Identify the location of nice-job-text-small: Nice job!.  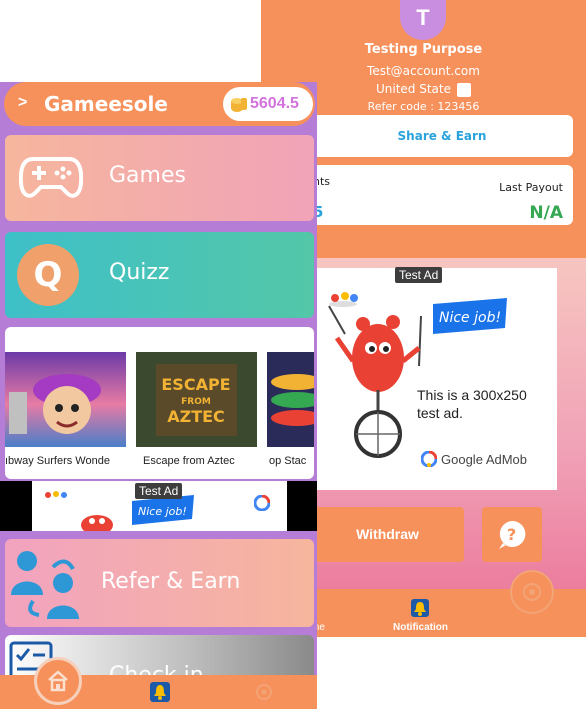
(162, 511).